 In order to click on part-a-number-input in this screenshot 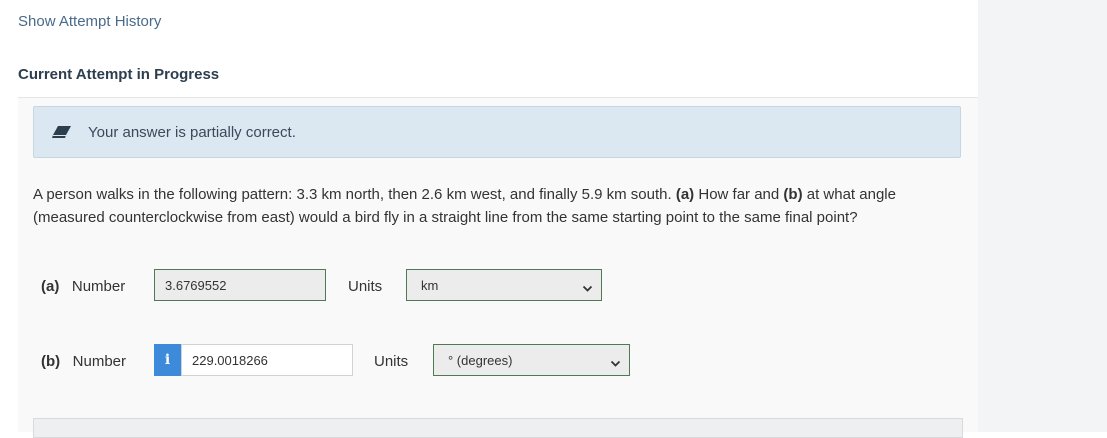, I will do `click(240, 285)`.